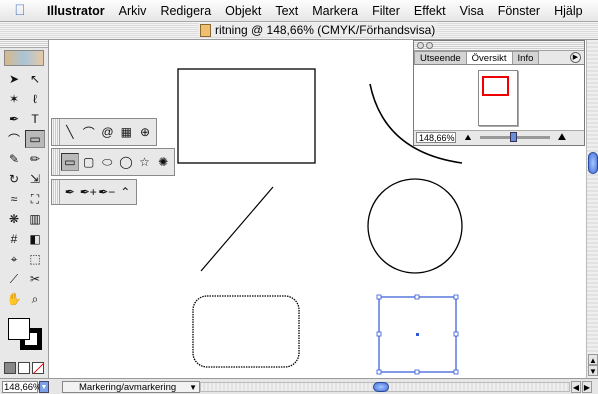 Image resolution: width=598 pixels, height=394 pixels. Describe the element at coordinates (145, 132) in the screenshot. I see `fly-line-tool-4: ⊕` at that location.